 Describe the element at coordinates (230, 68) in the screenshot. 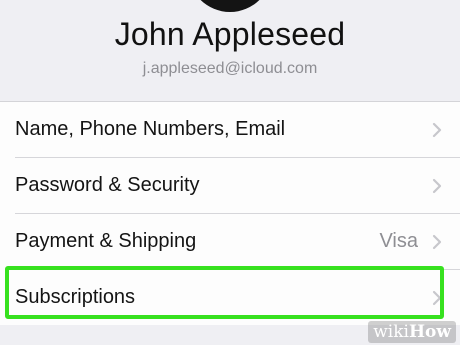

I see `profile-email: j.appleseed@icloud.com` at that location.